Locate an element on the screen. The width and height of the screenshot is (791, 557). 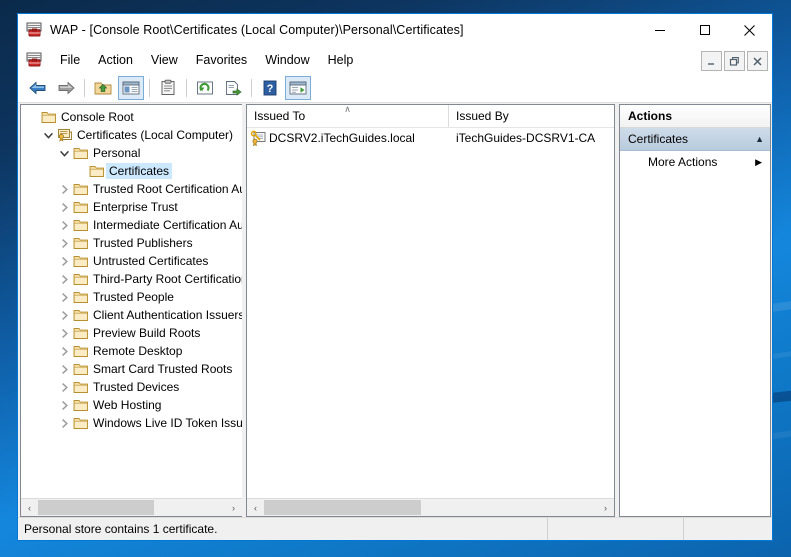
tree-item-untrusted-certificates: Untrusted Certificates is located at coordinates (131, 261).